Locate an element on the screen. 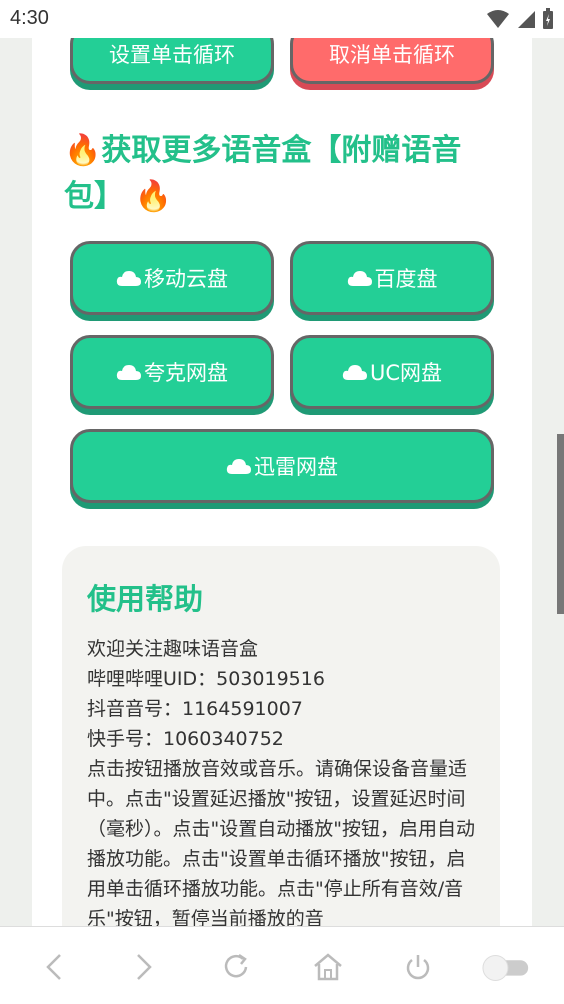  power-button is located at coordinates (418, 967).